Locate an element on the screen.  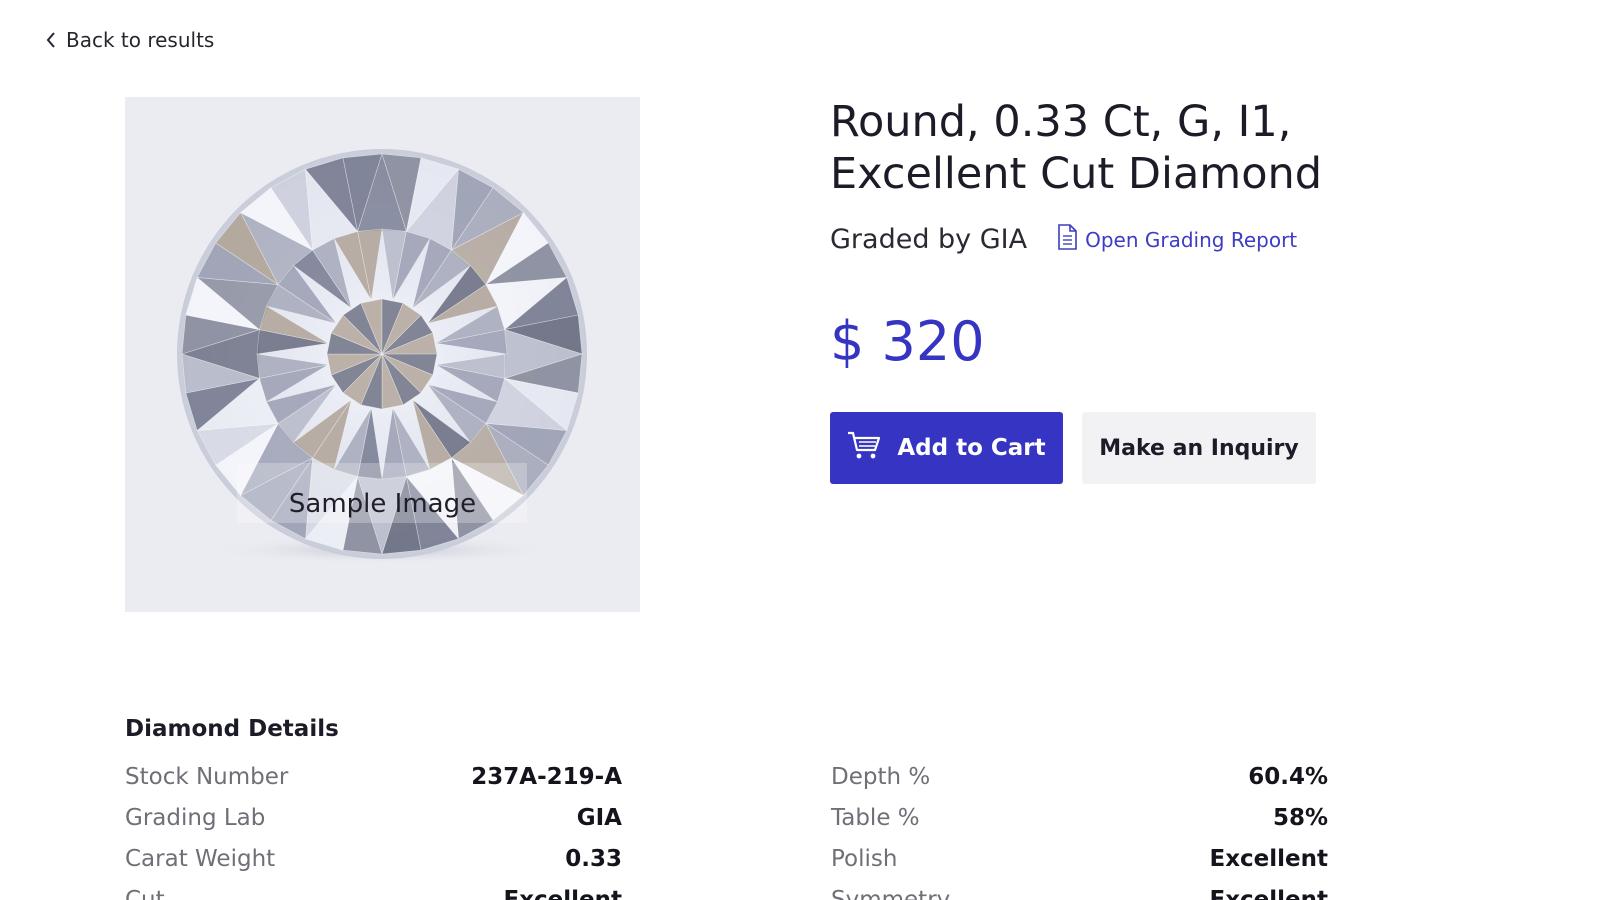
diamond-details-heading: Diamond Details is located at coordinates (232, 729).